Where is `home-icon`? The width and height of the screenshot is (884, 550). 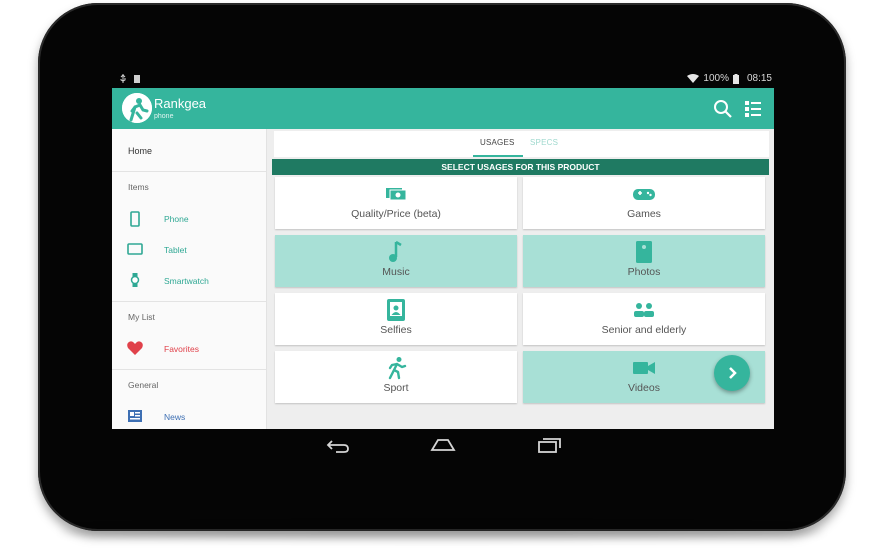
home-icon is located at coordinates (443, 445).